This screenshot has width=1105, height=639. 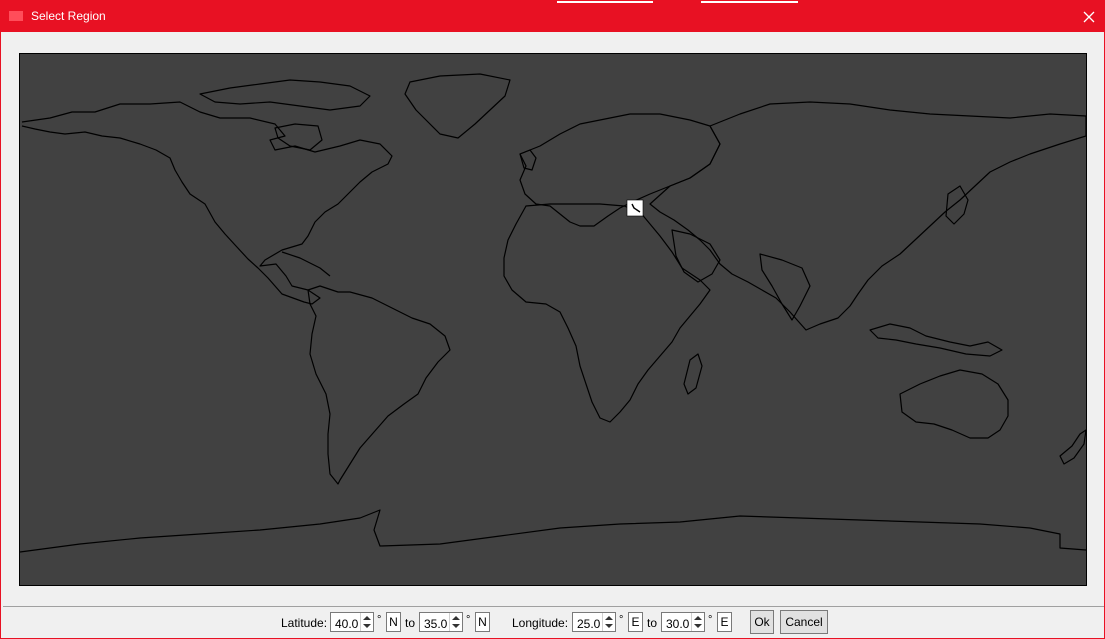 What do you see at coordinates (607, 313) in the screenshot?
I see `africa-coastline` at bounding box center [607, 313].